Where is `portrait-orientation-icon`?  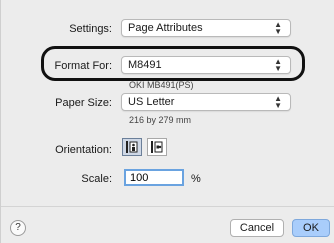
portrait-orientation-icon is located at coordinates (132, 147).